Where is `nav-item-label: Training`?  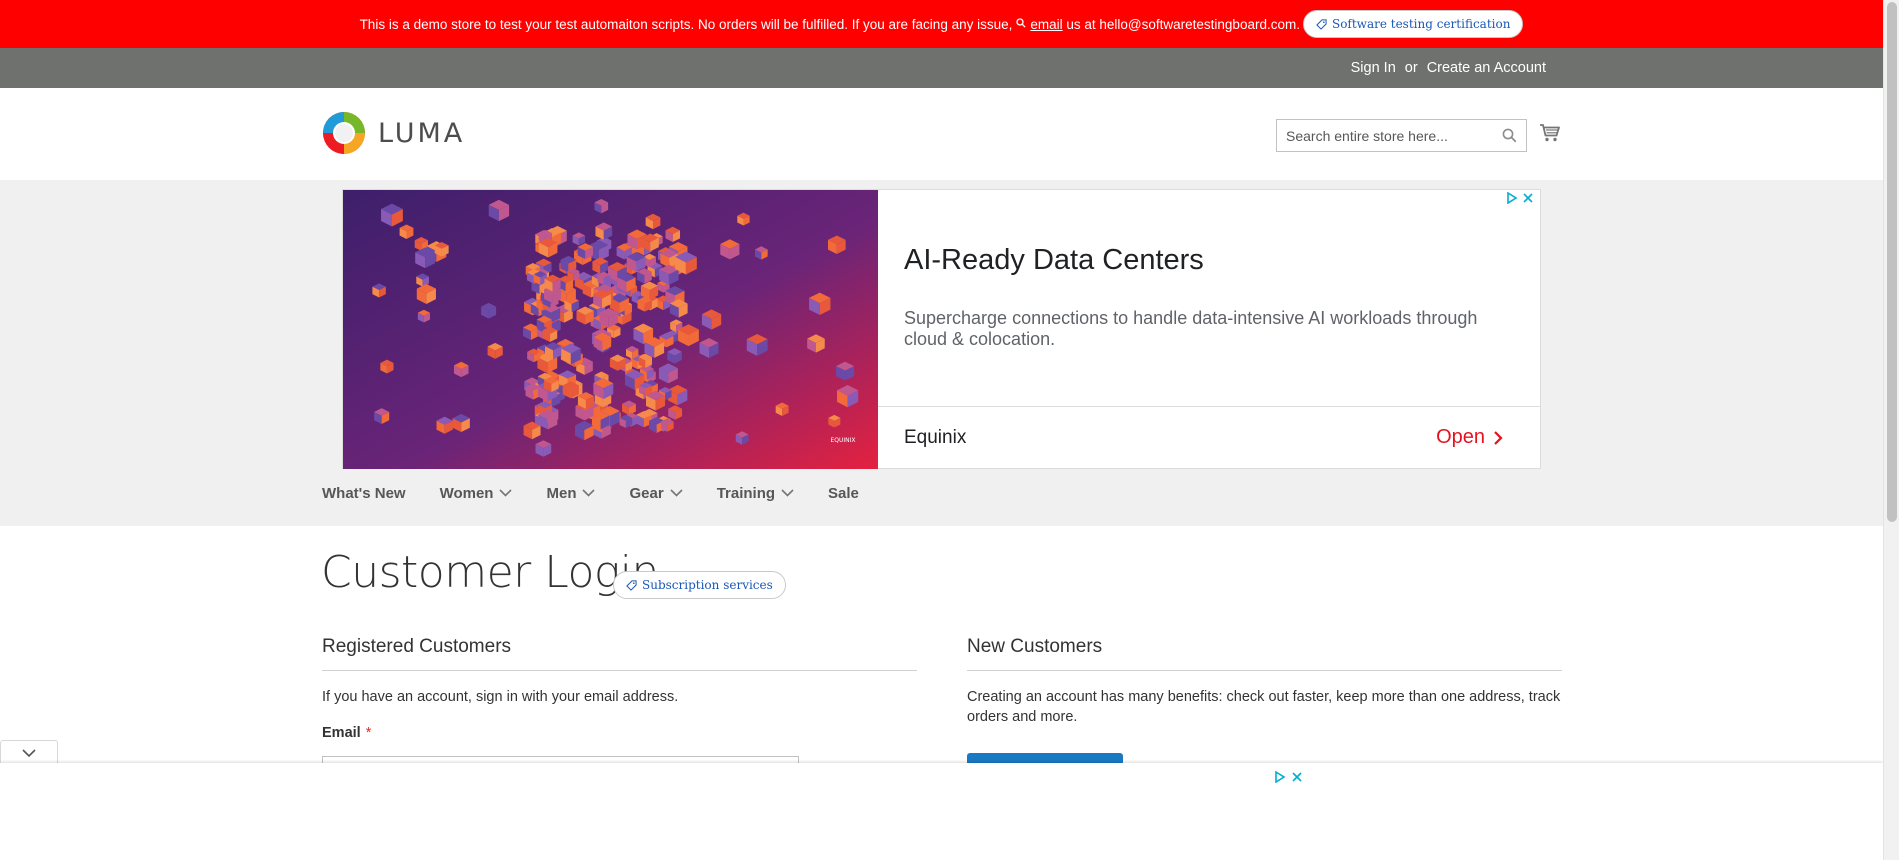
nav-item-label: Training is located at coordinates (746, 493).